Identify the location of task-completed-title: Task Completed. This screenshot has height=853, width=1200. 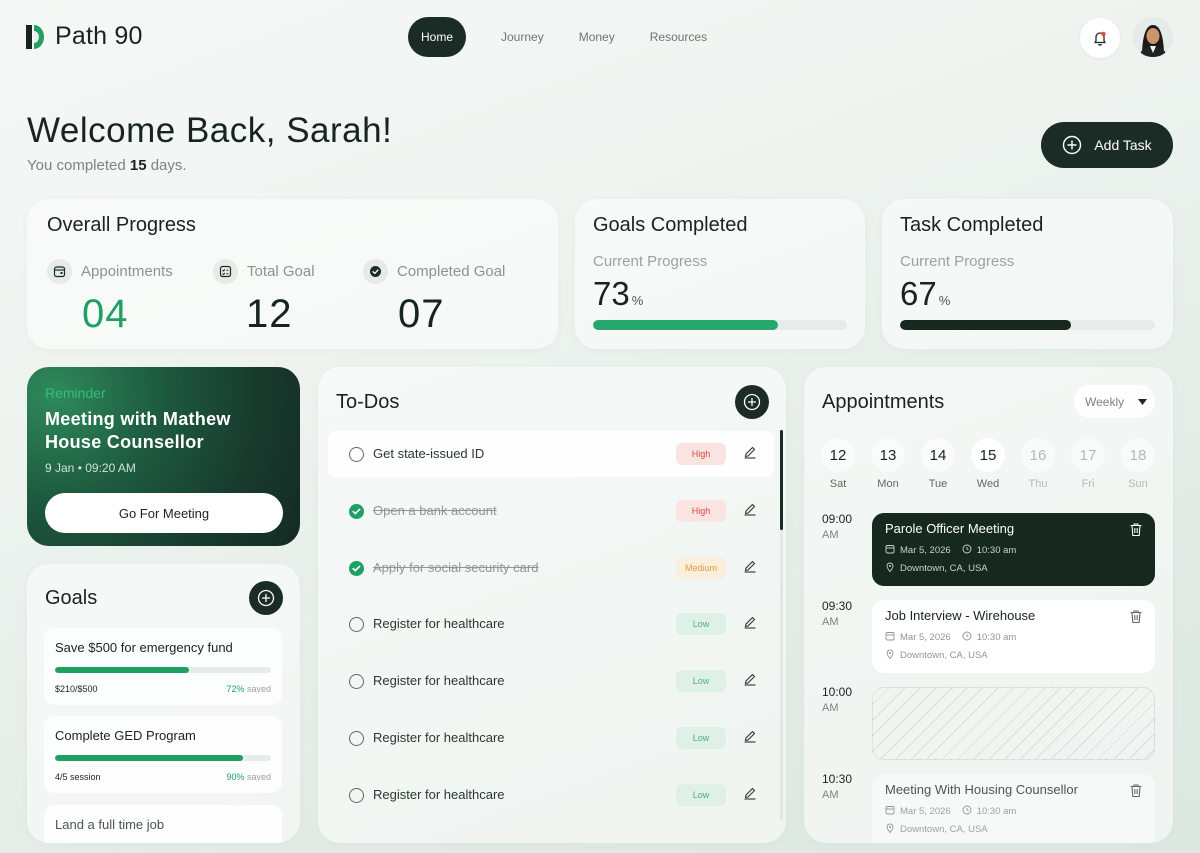
(972, 225).